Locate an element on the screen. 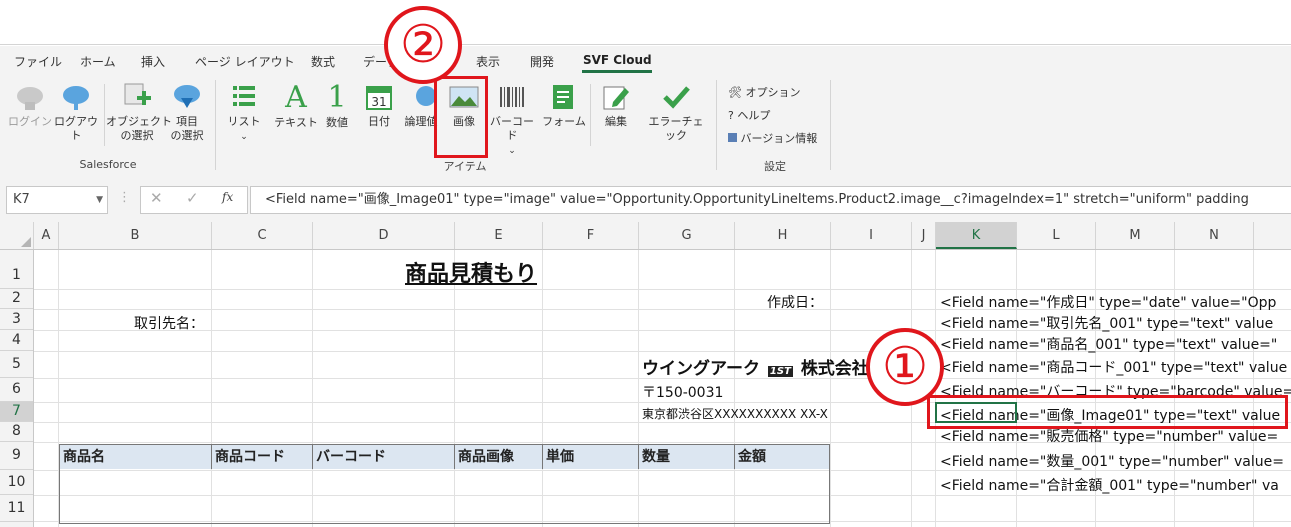  tools-icon: 🛠 is located at coordinates (735, 92).